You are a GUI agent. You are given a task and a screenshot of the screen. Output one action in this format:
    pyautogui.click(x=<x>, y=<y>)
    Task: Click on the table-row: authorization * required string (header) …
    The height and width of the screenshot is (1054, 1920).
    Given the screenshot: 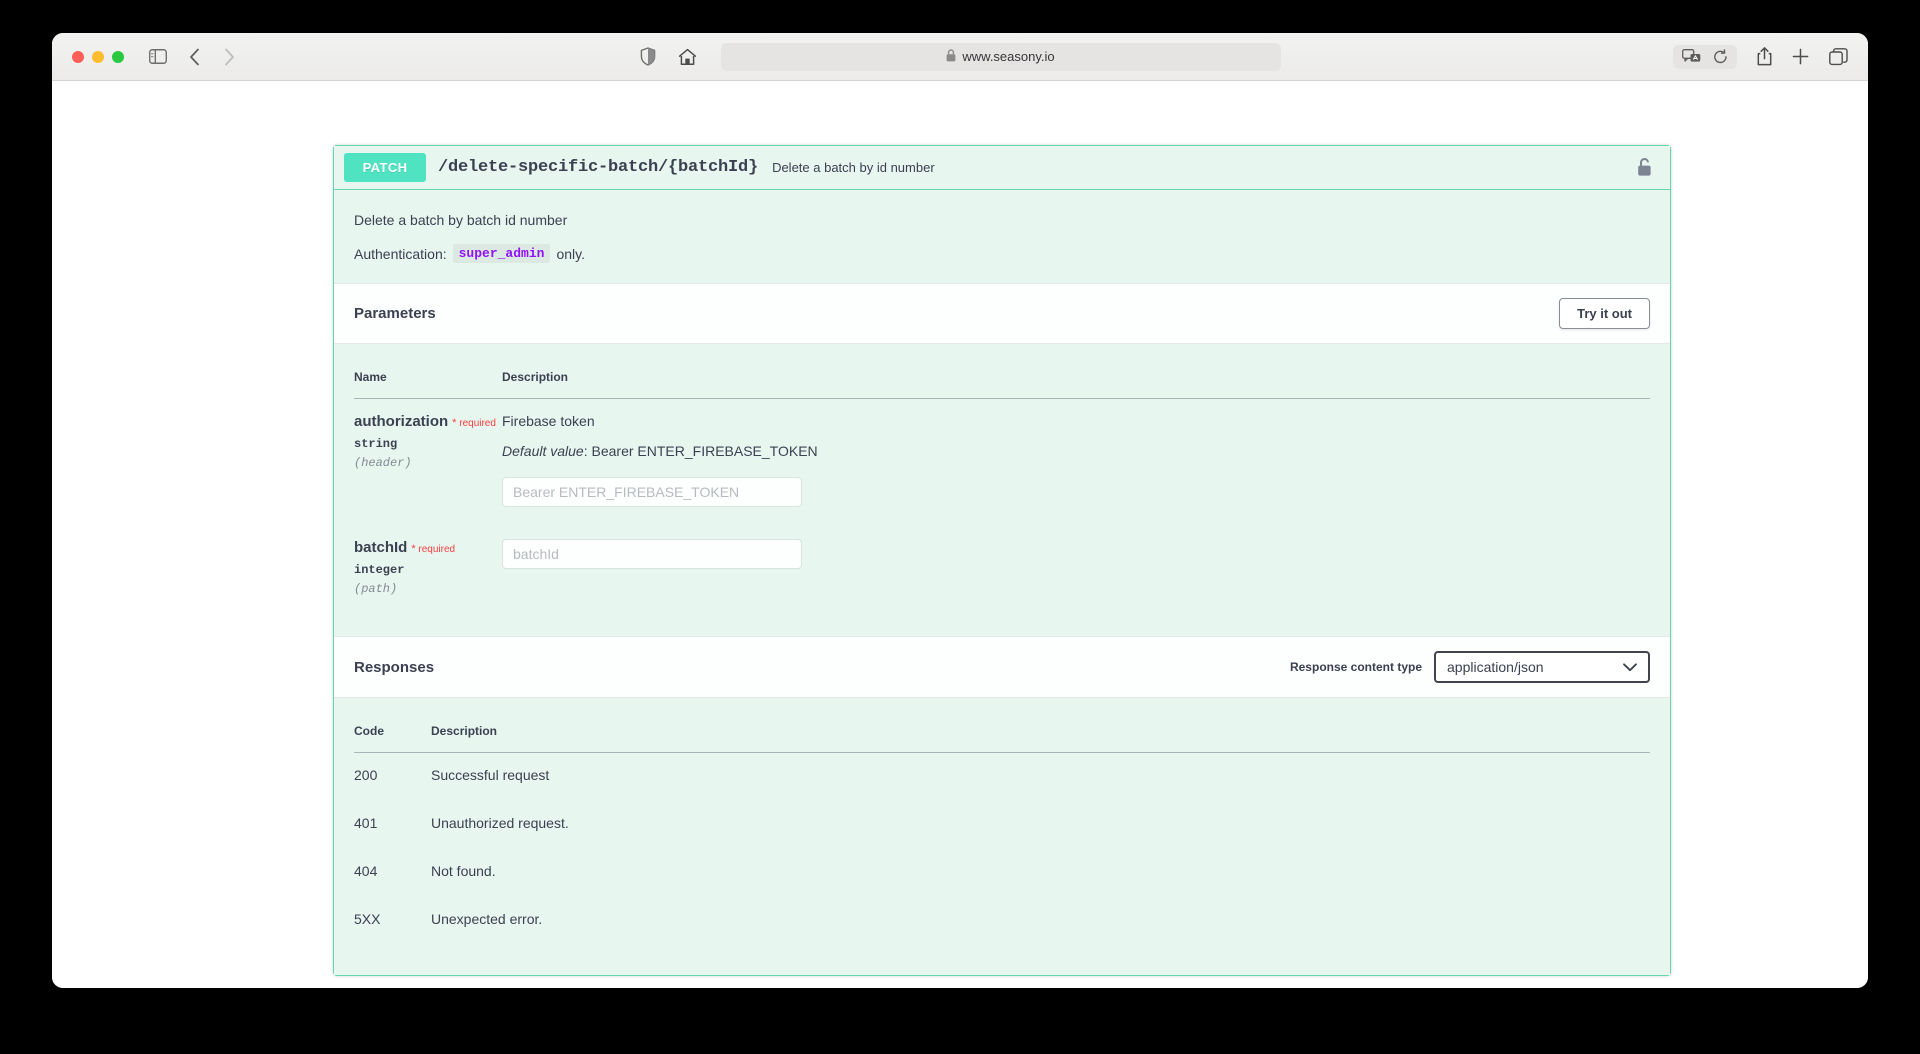 What is the action you would take?
    pyautogui.click(x=1002, y=462)
    